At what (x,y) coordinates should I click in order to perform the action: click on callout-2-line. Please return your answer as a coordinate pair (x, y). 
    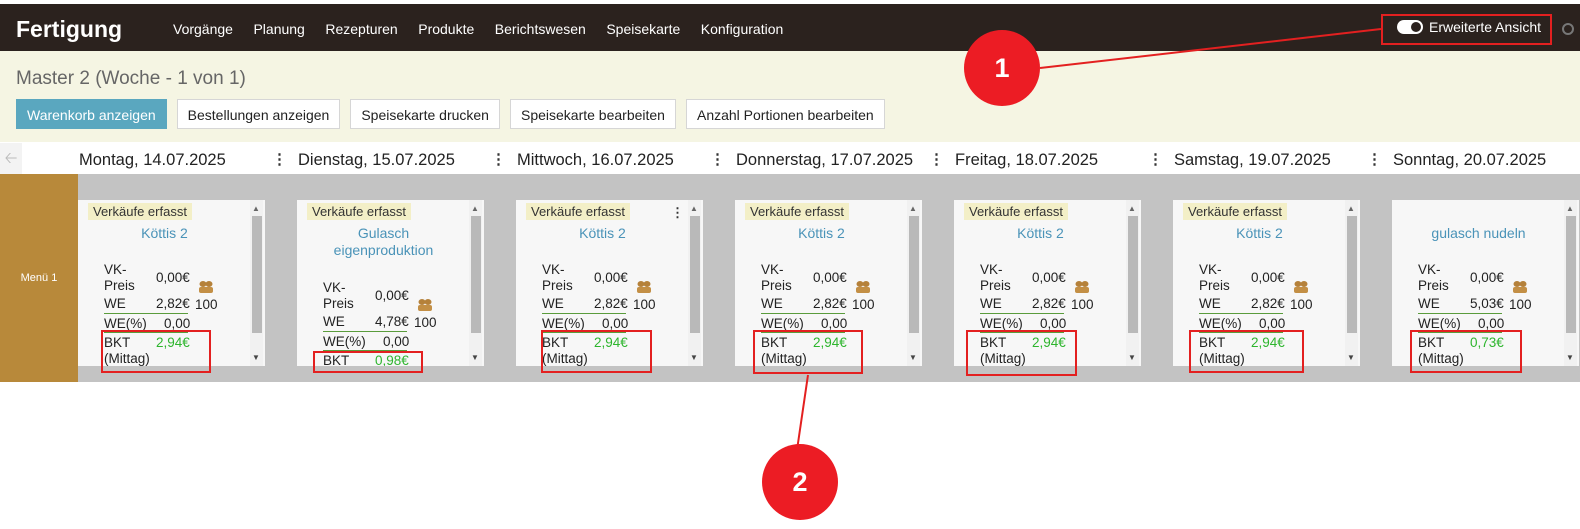
    Looking at the image, I should click on (802, 412).